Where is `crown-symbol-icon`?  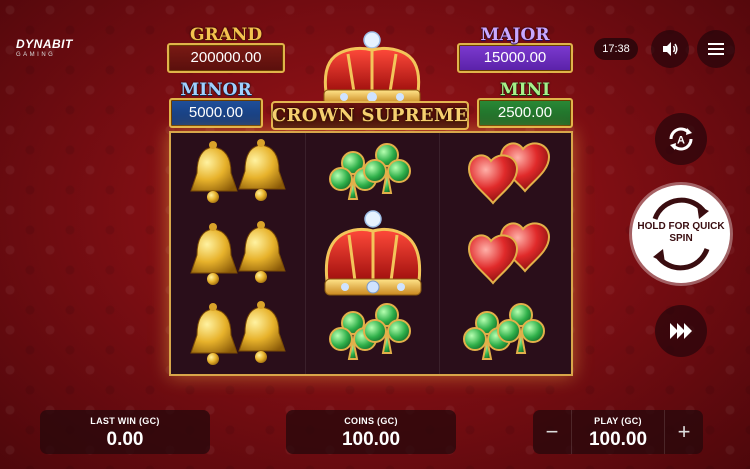
crown-symbol-icon is located at coordinates (373, 253).